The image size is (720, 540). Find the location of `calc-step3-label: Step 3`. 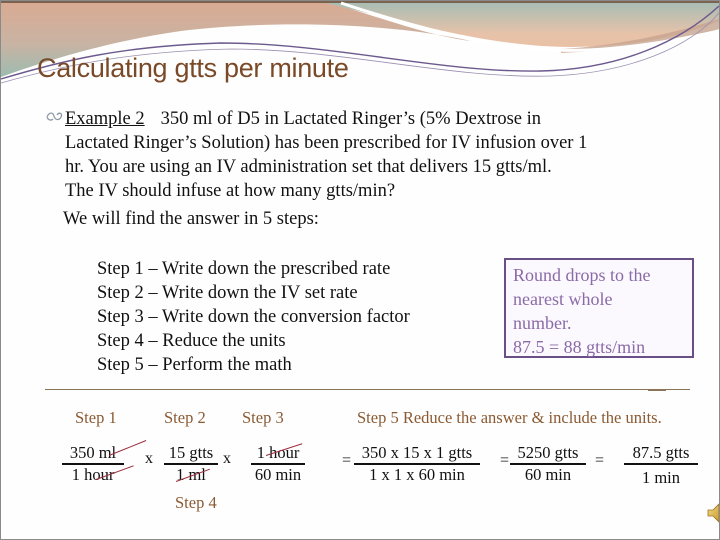

calc-step3-label: Step 3 is located at coordinates (263, 417).